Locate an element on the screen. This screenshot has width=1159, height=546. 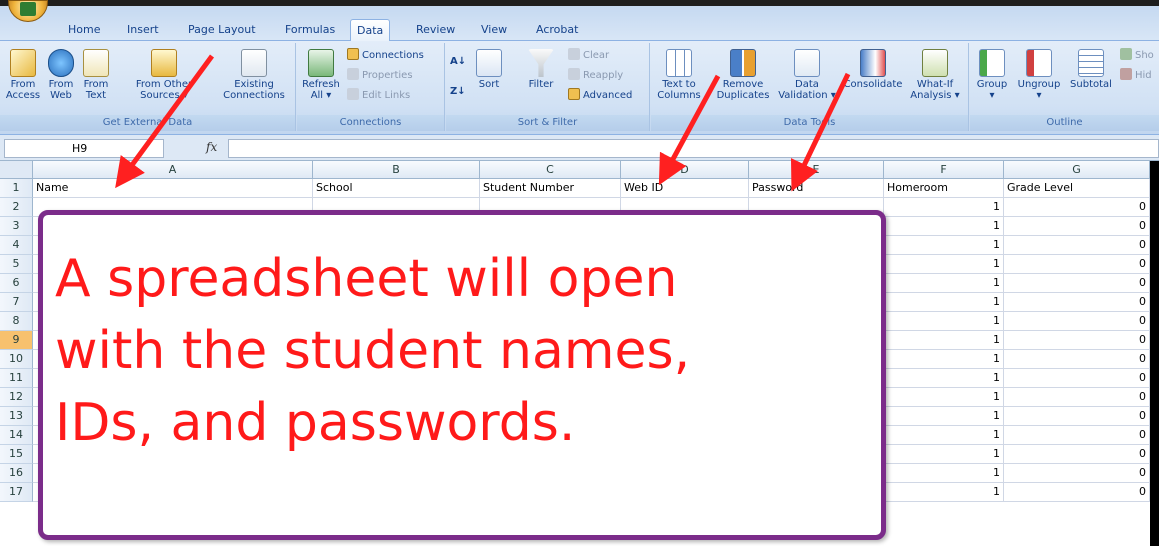
column-header-g: G is located at coordinates (1077, 170).